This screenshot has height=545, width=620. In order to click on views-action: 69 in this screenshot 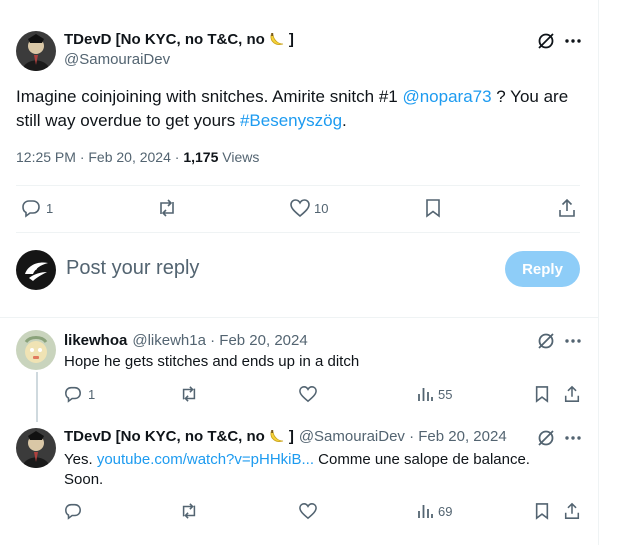, I will do `click(434, 511)`.